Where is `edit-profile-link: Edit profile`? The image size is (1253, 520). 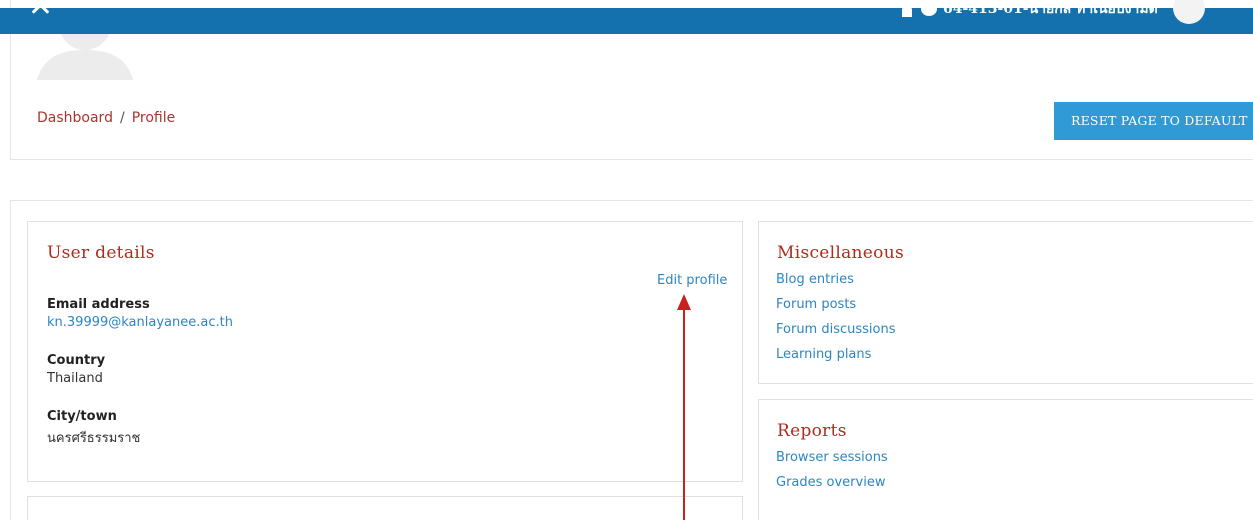 edit-profile-link: Edit profile is located at coordinates (692, 280).